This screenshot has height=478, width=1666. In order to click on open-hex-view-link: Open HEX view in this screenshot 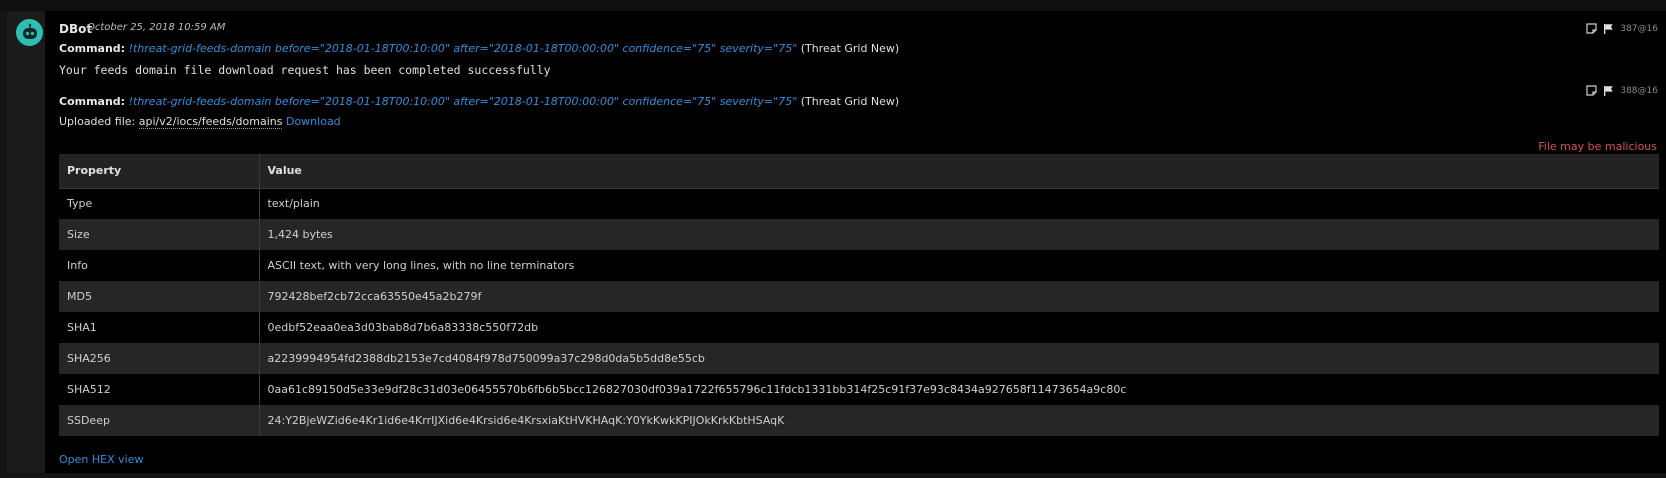, I will do `click(101, 459)`.